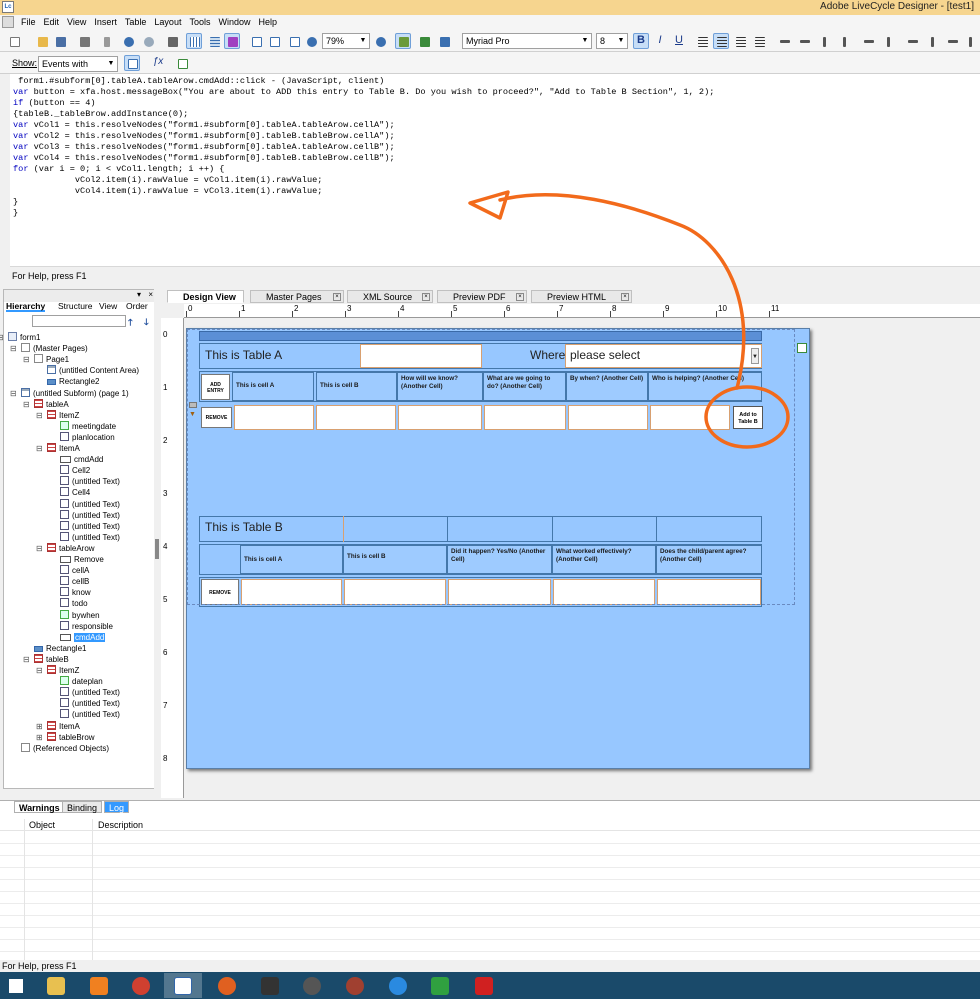 Image resolution: width=980 pixels, height=999 pixels. I want to click on layout-icon, so click(232, 41).